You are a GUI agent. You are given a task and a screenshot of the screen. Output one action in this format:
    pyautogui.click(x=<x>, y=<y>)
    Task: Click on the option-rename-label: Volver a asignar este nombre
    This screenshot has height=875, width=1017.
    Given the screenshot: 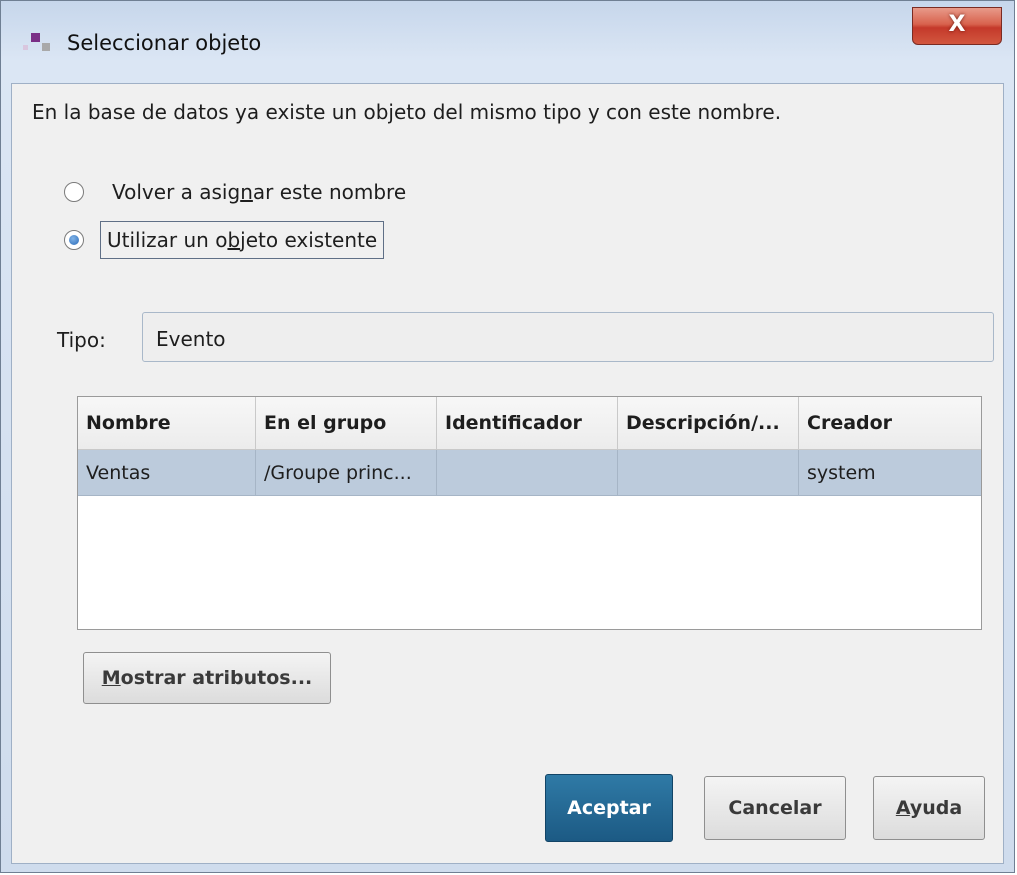 What is the action you would take?
    pyautogui.click(x=259, y=192)
    